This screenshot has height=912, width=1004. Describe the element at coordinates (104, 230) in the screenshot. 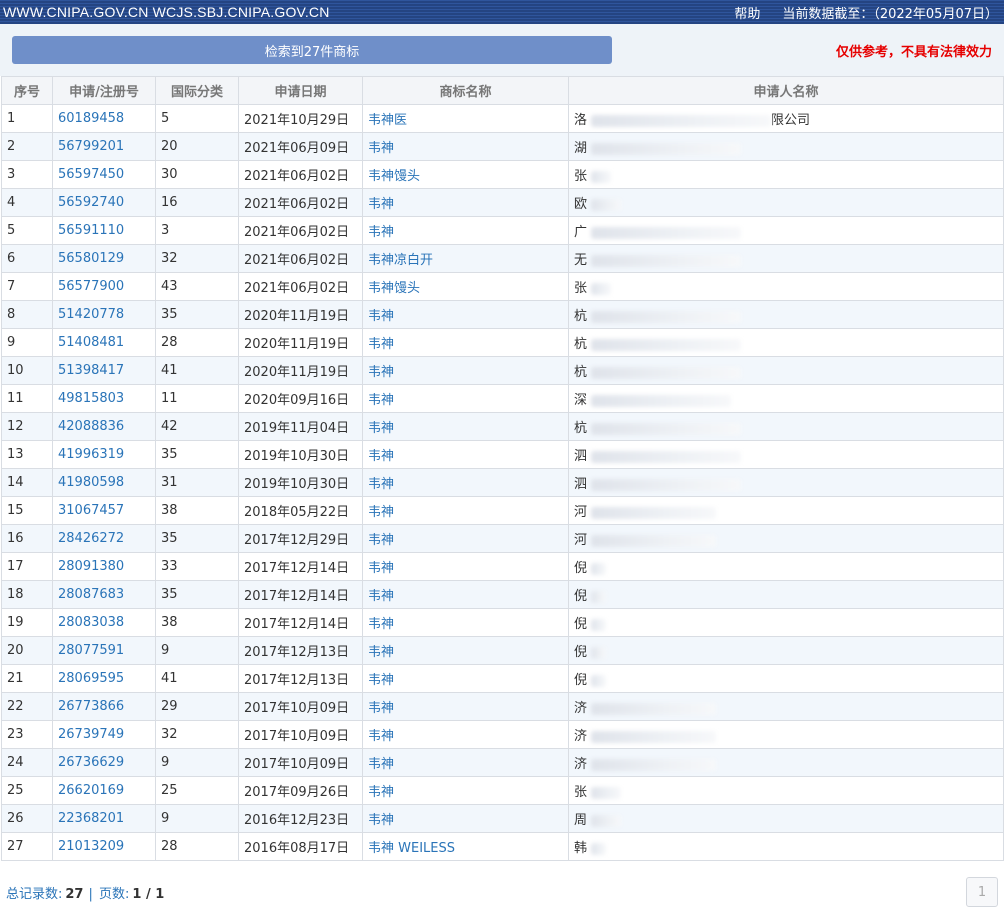

I see `registration-number-link: 56591110` at that location.